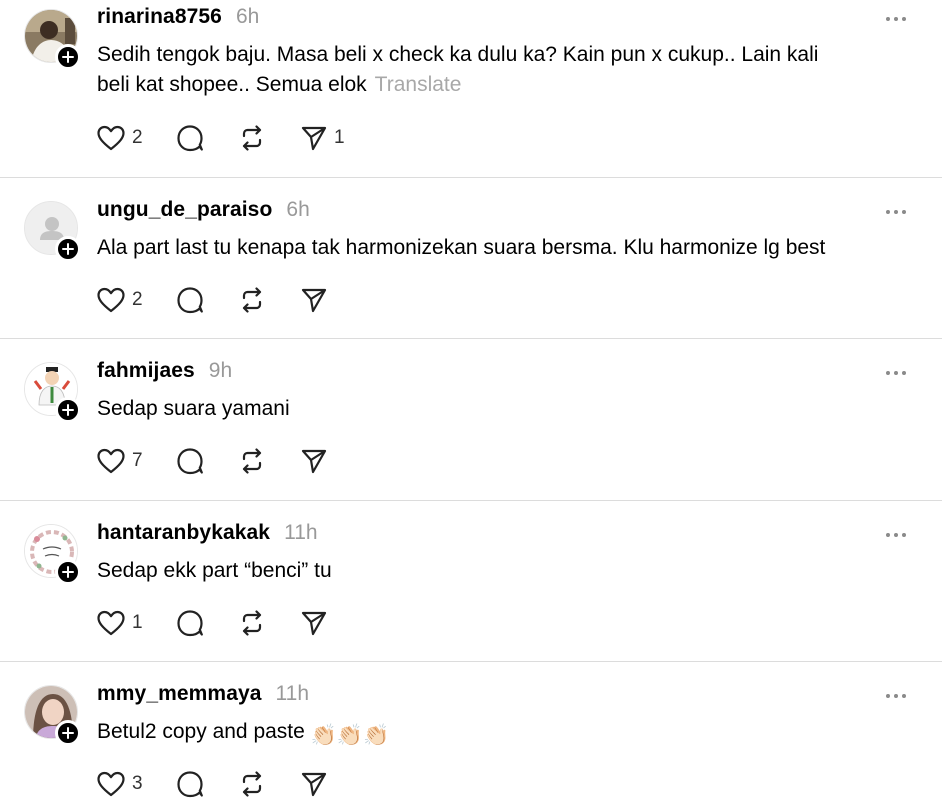 The height and width of the screenshot is (810, 942). What do you see at coordinates (179, 694) in the screenshot?
I see `username: mmy_memmaya` at bounding box center [179, 694].